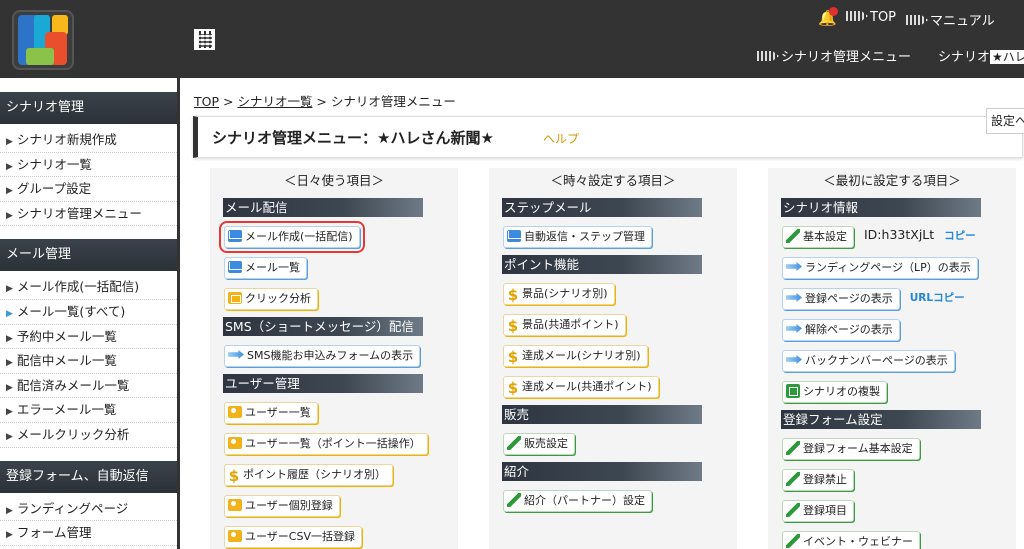 This screenshot has height=549, width=1024. What do you see at coordinates (857, 16) in the screenshot?
I see `arrow-bar-icon` at bounding box center [857, 16].